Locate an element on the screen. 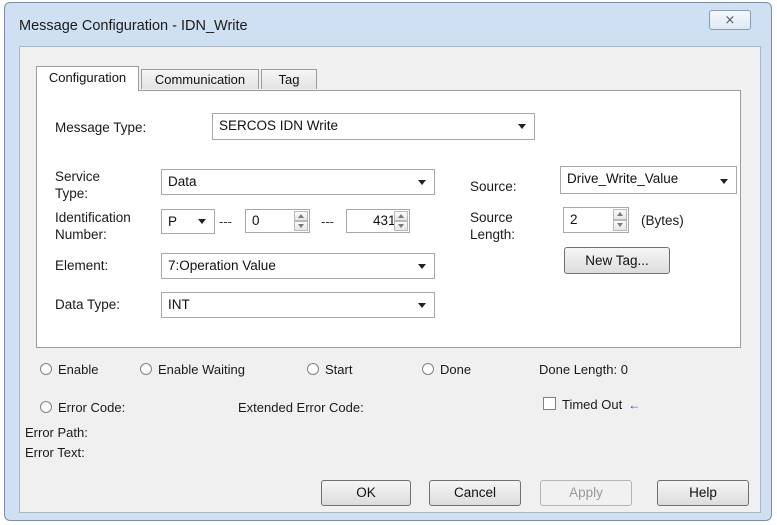 The height and width of the screenshot is (525, 777). element-label: Element: is located at coordinates (82, 265).